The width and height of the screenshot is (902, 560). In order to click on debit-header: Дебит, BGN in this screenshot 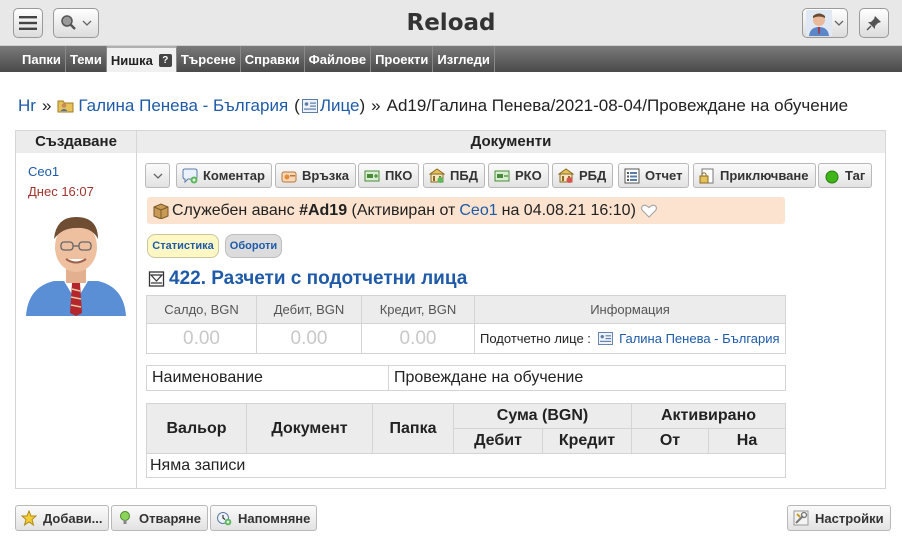, I will do `click(309, 309)`.